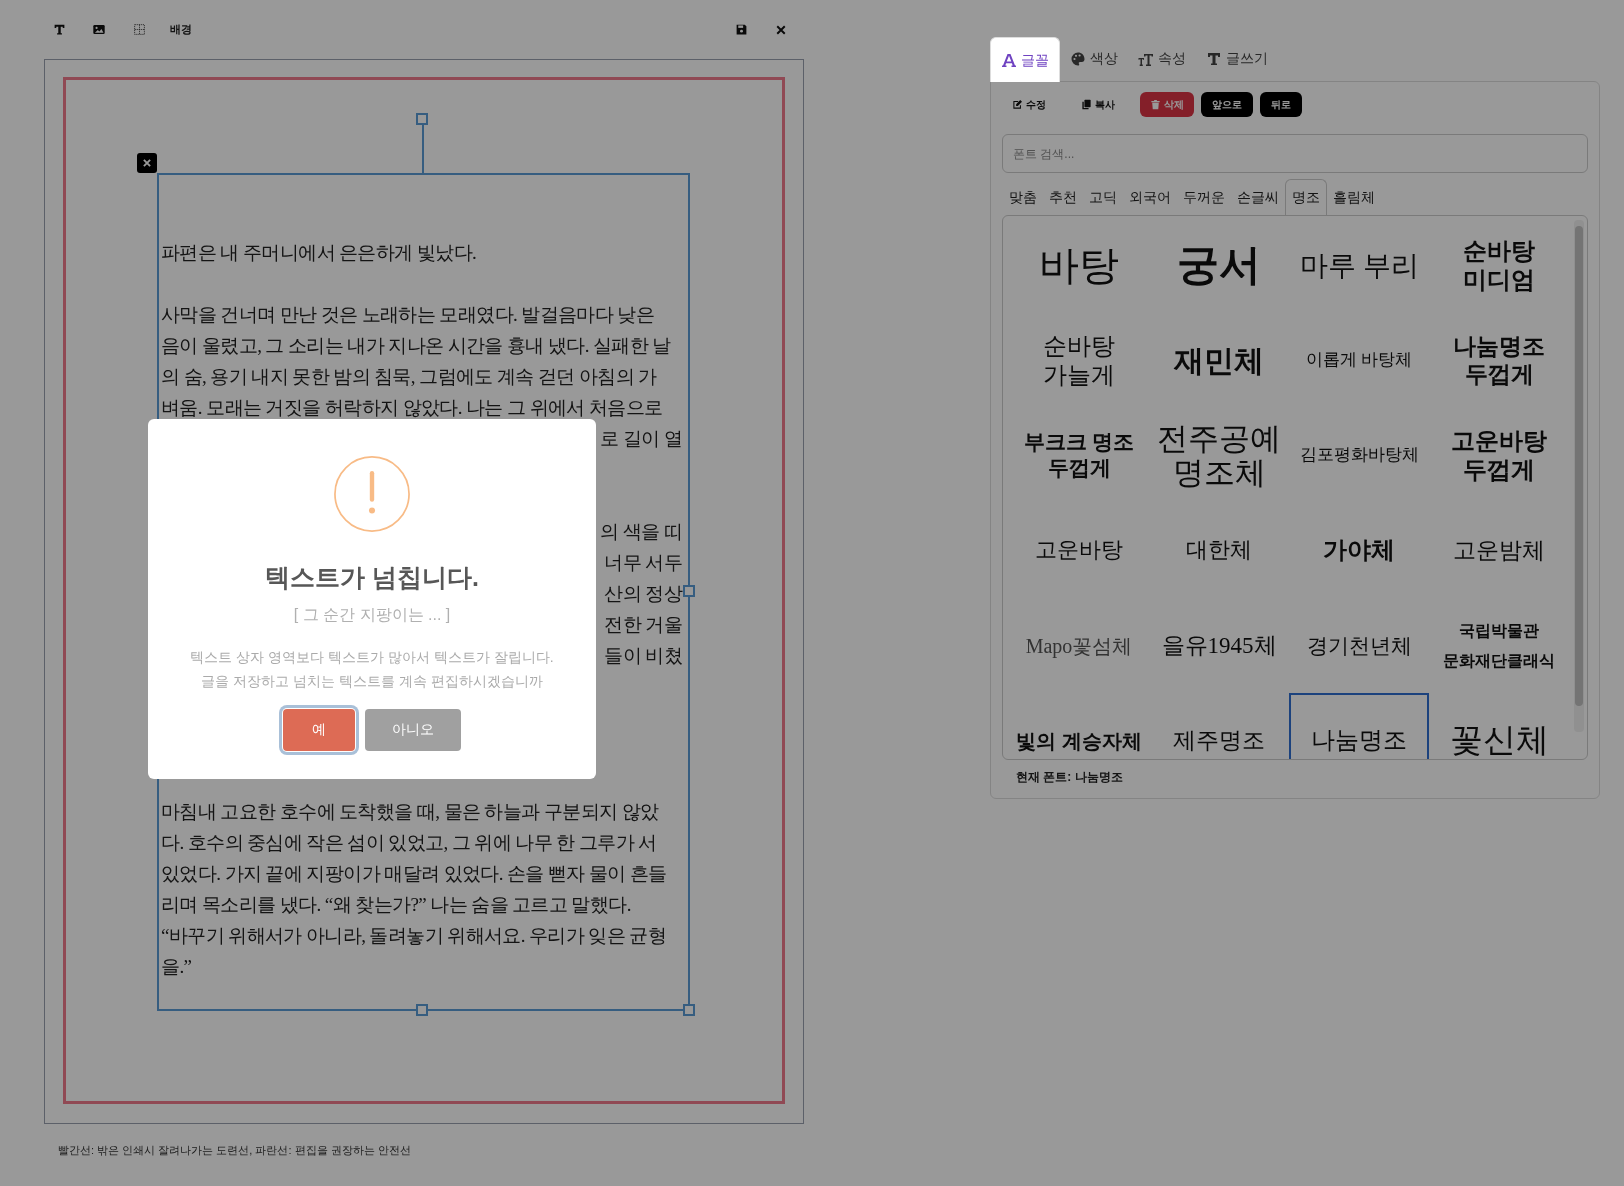  What do you see at coordinates (1017, 104) in the screenshot?
I see `edit-icon` at bounding box center [1017, 104].